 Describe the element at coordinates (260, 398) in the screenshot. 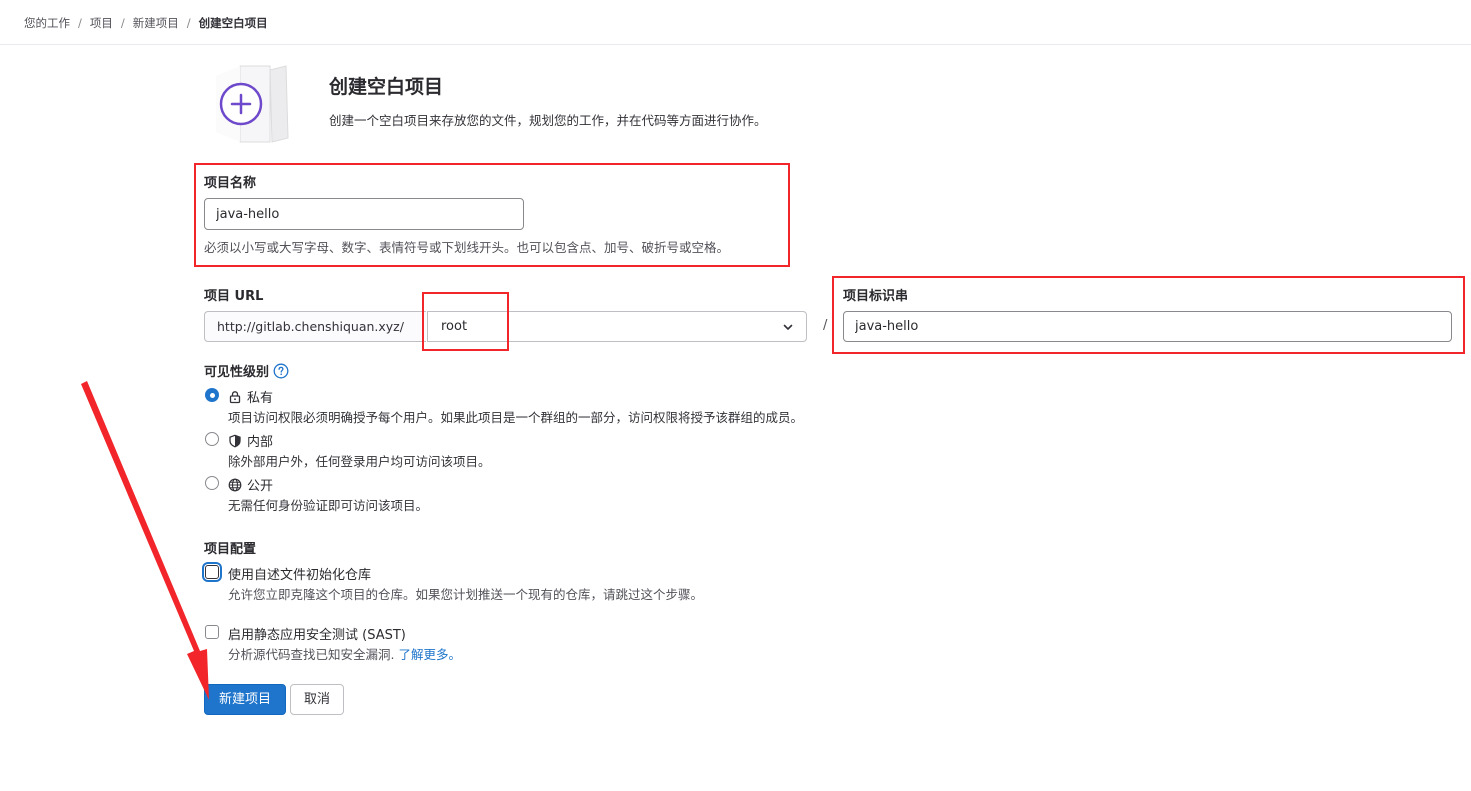

I see `visibility-label-private: 私有` at that location.